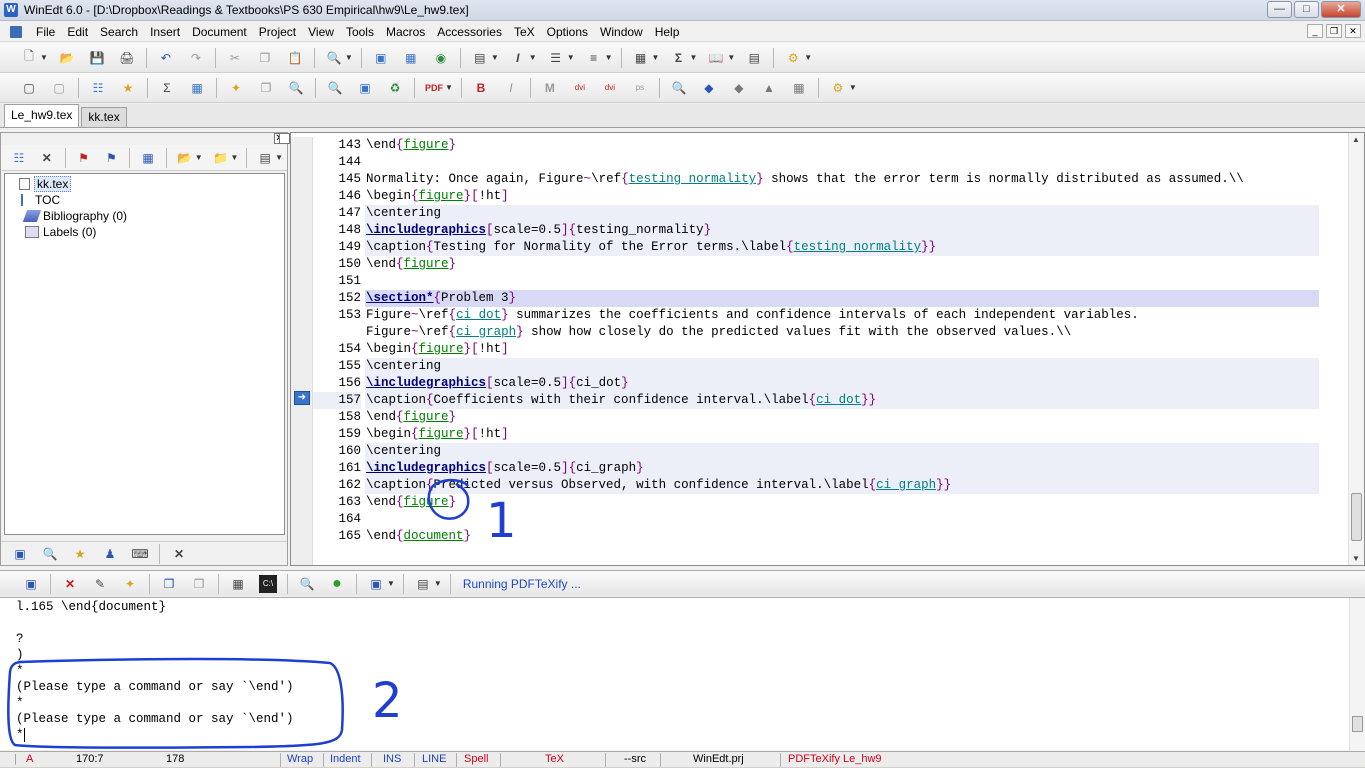 The image size is (1365, 768). Describe the element at coordinates (321, 32) in the screenshot. I see `menu-view: View` at that location.